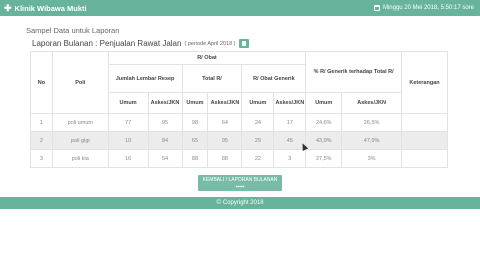  What do you see at coordinates (324, 122) in the screenshot?
I see `cell-percent: 24,6%` at bounding box center [324, 122].